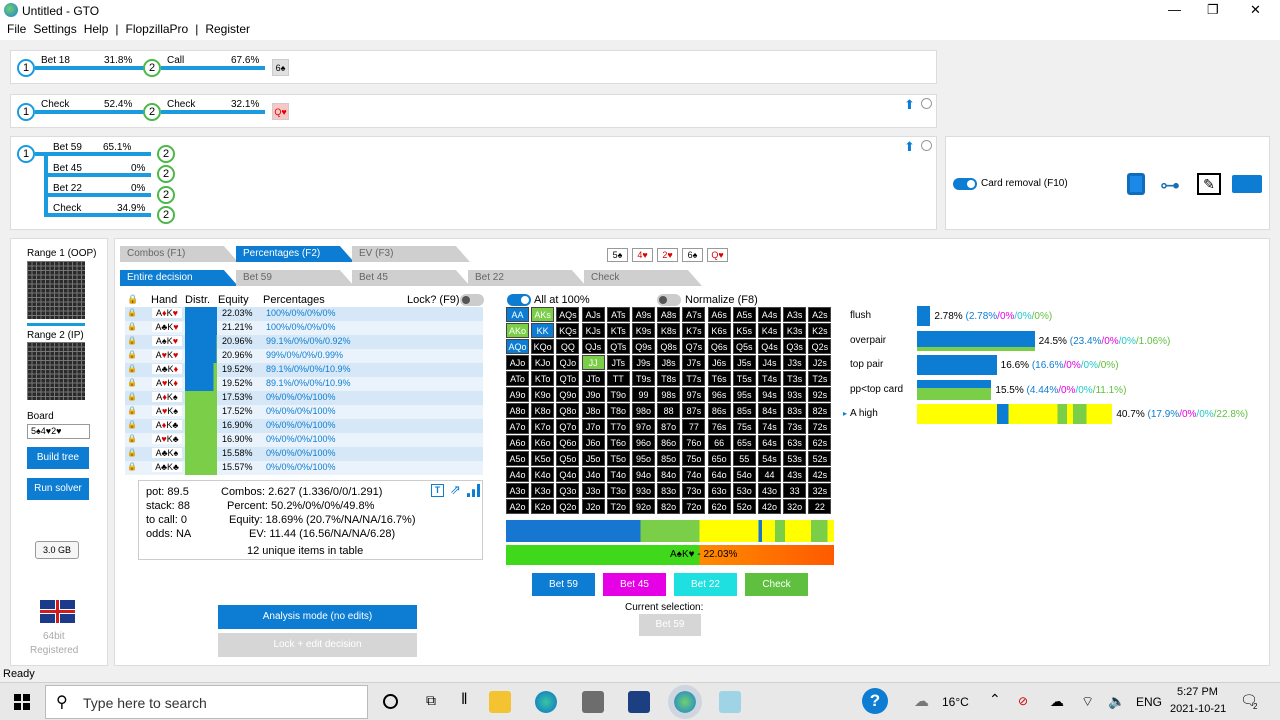  What do you see at coordinates (527, 278) in the screenshot?
I see `subtab-bet-22: Bet 22` at bounding box center [527, 278].